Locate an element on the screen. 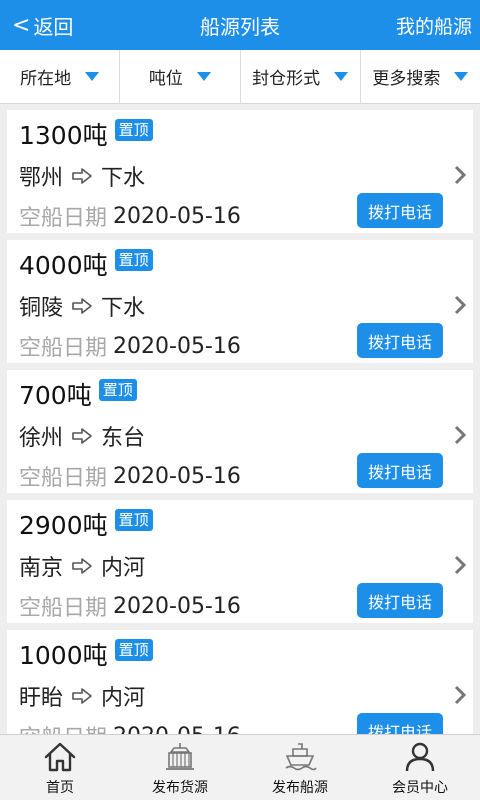 The width and height of the screenshot is (480, 800). route-from: 盱眙 is located at coordinates (41, 698).